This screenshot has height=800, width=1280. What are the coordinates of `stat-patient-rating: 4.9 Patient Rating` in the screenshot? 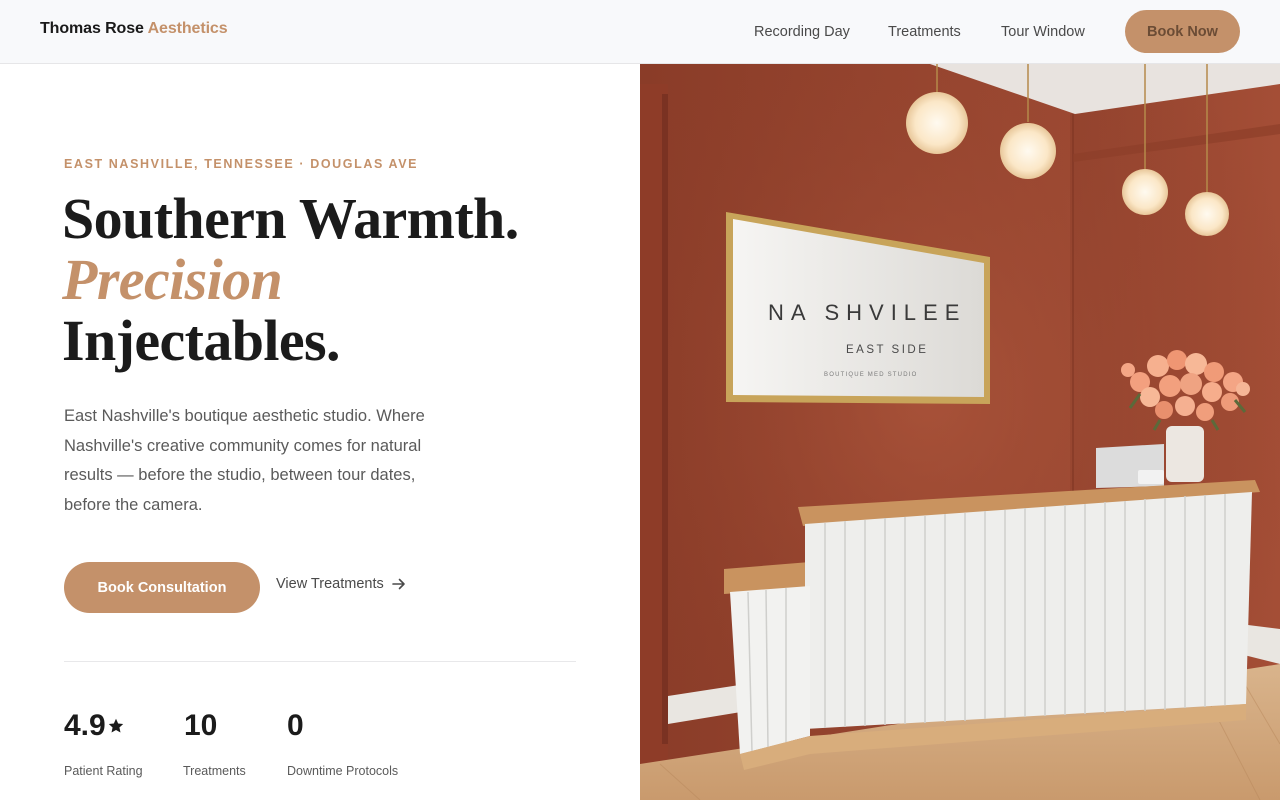 It's located at (103, 743).